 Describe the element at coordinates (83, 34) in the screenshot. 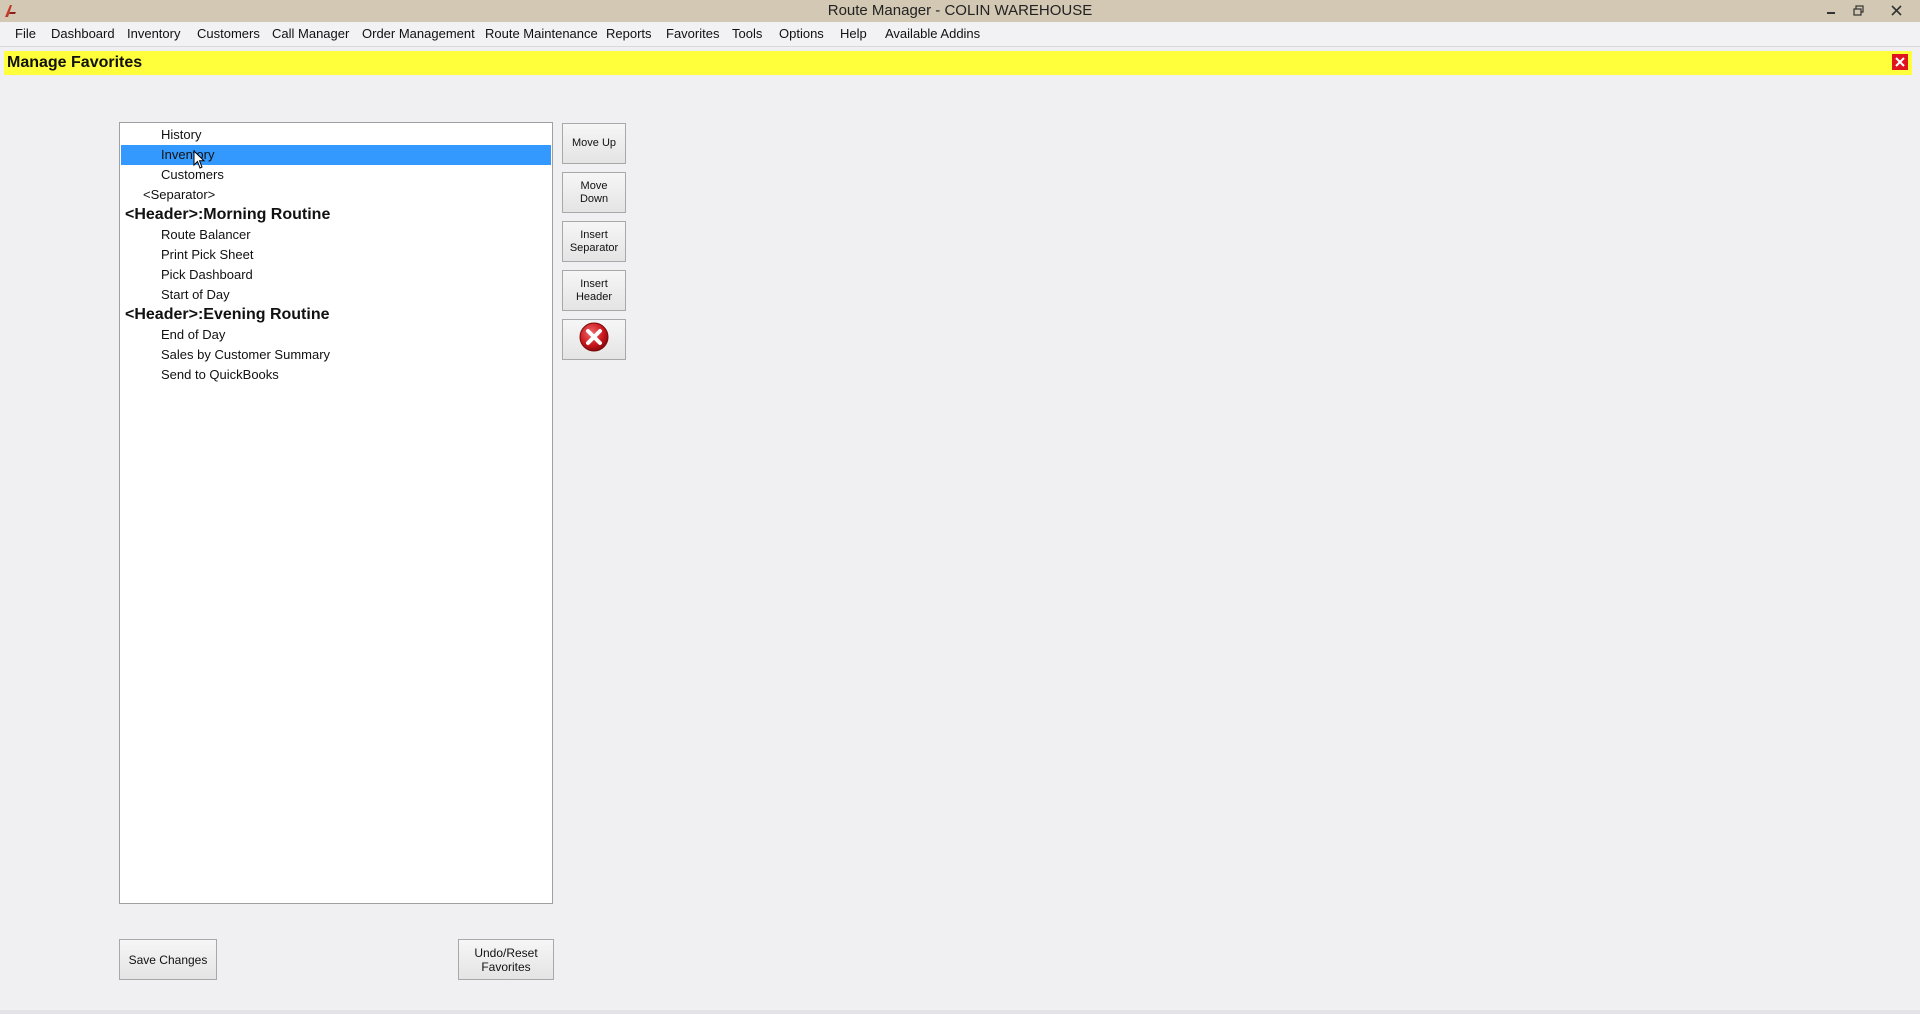

I see `menu-dashboard: Dashboard` at that location.